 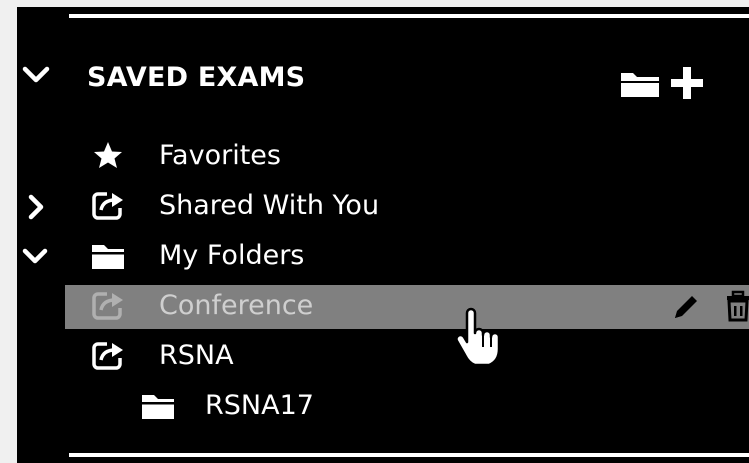 I want to click on tree-item-label: Conference, so click(x=236, y=305).